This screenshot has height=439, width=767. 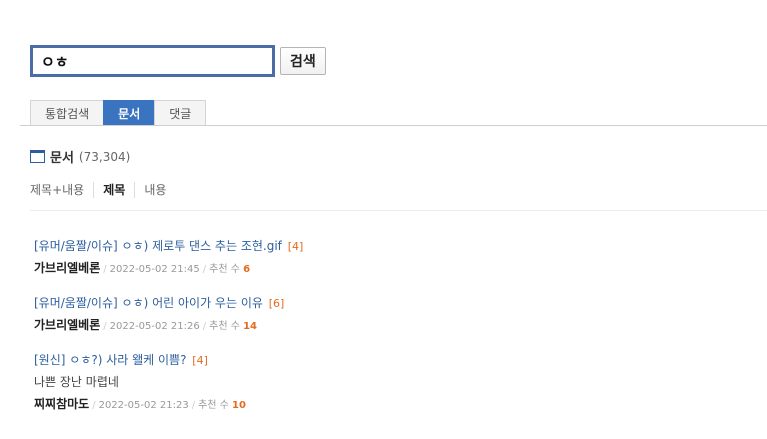 I want to click on result-datetime: 2022-05-02 21:45, so click(x=154, y=269).